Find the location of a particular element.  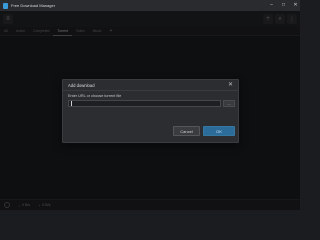

window-controls: – □ ✕ is located at coordinates (283, 5).